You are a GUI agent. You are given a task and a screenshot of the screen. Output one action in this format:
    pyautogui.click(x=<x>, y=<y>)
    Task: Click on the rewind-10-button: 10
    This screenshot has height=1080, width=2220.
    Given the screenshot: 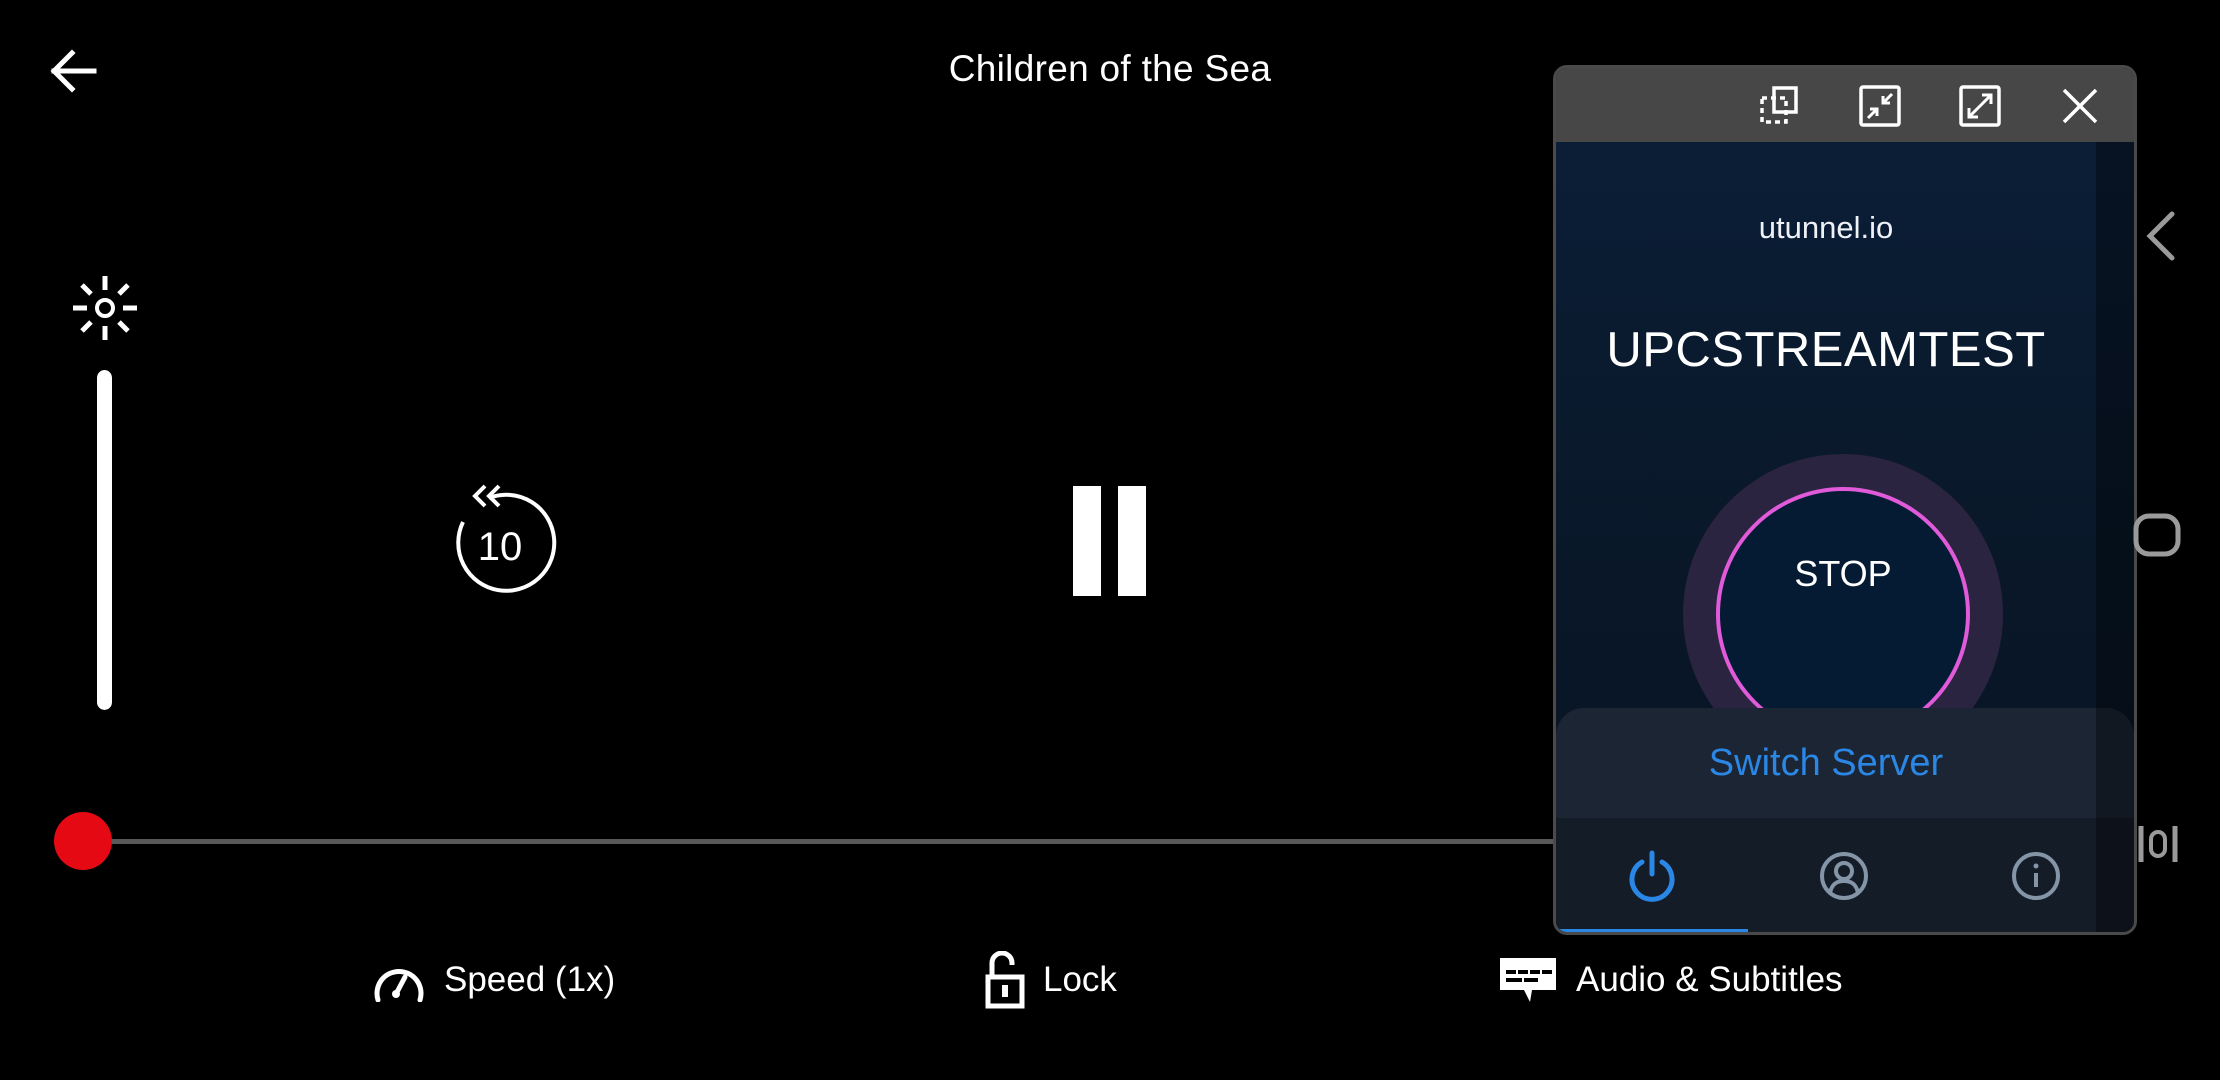 What is the action you would take?
    pyautogui.click(x=501, y=540)
    